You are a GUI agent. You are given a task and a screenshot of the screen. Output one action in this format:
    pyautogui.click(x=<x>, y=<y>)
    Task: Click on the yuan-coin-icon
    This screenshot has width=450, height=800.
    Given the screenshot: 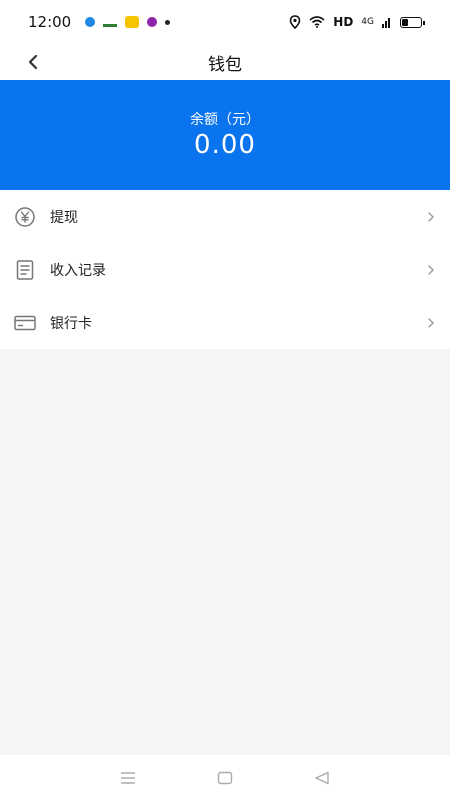 What is the action you would take?
    pyautogui.click(x=25, y=217)
    